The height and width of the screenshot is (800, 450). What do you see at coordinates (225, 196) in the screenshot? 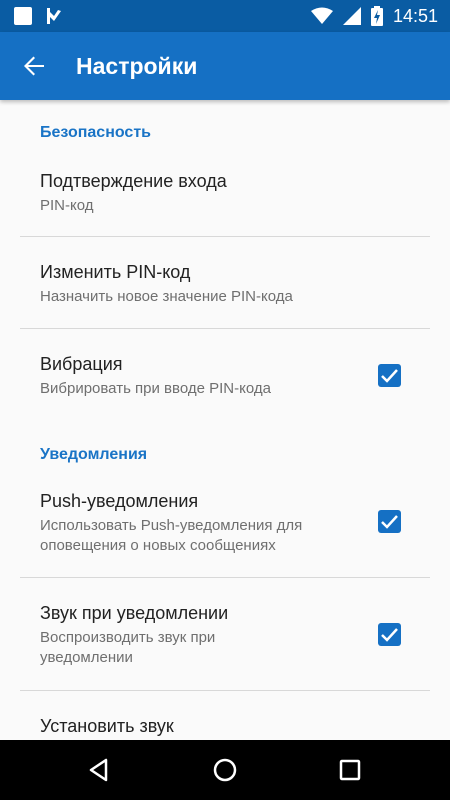
I see `setting-login-confirmation: Подтверждение входа PIN-код` at bounding box center [225, 196].